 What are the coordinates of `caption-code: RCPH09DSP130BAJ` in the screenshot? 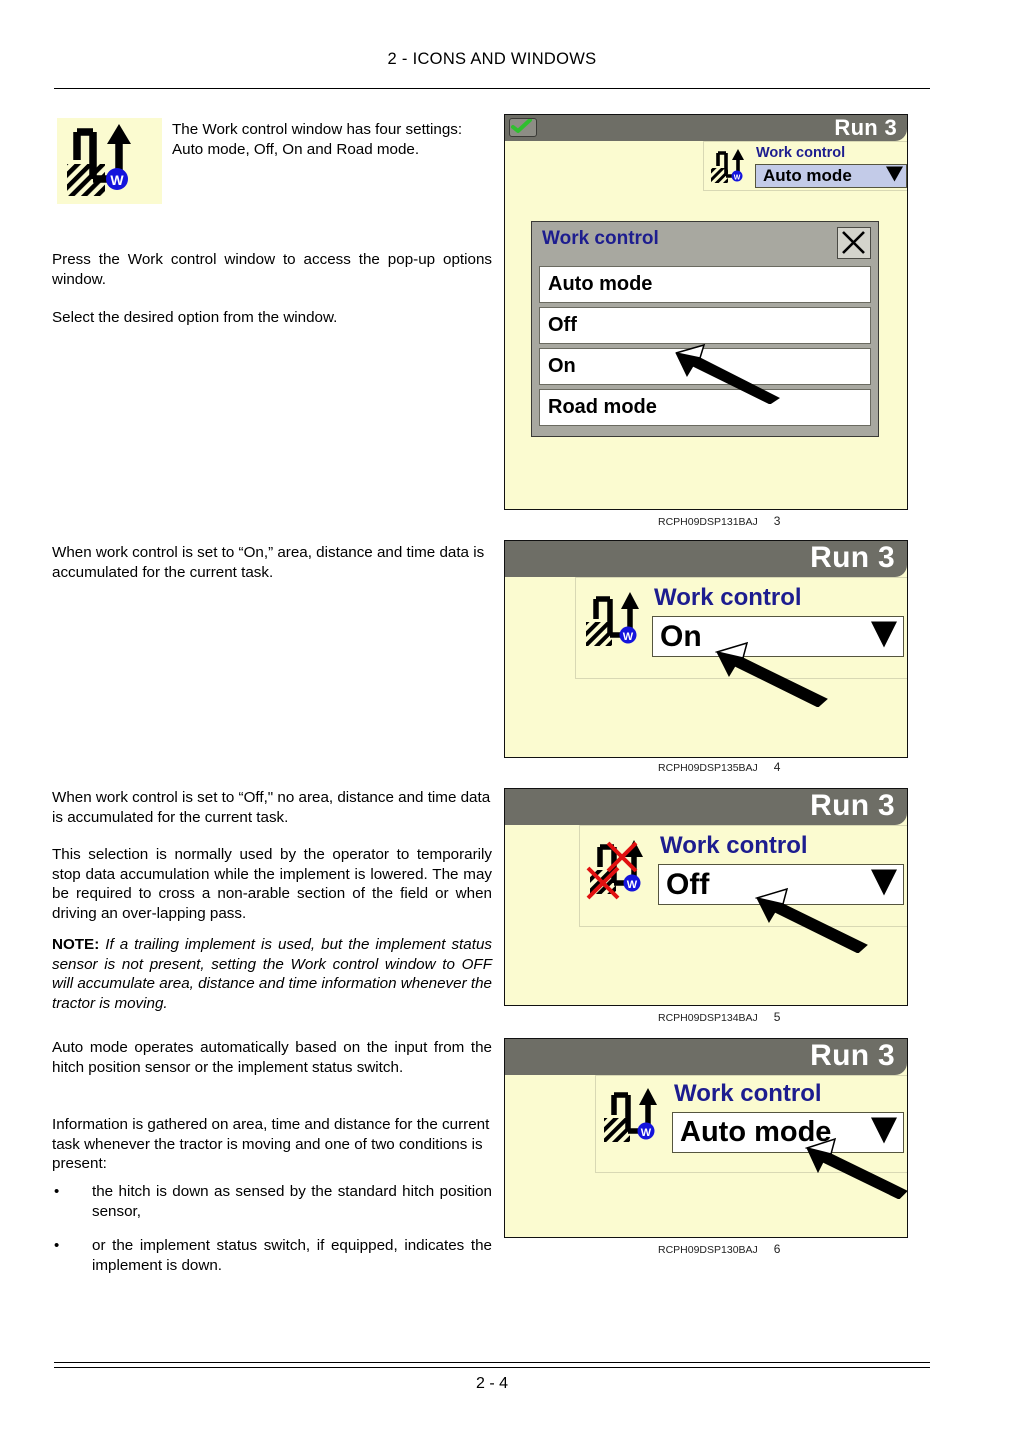 It's located at (708, 1250).